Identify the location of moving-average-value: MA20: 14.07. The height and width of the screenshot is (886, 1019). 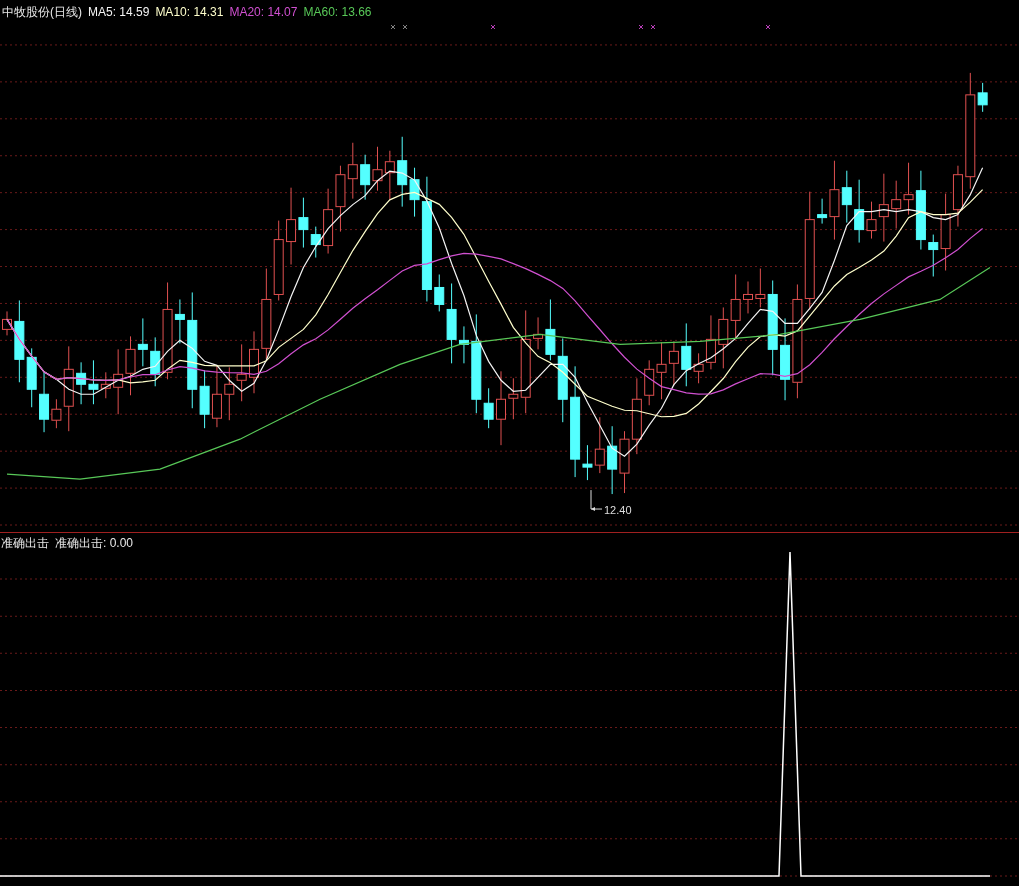
(263, 12).